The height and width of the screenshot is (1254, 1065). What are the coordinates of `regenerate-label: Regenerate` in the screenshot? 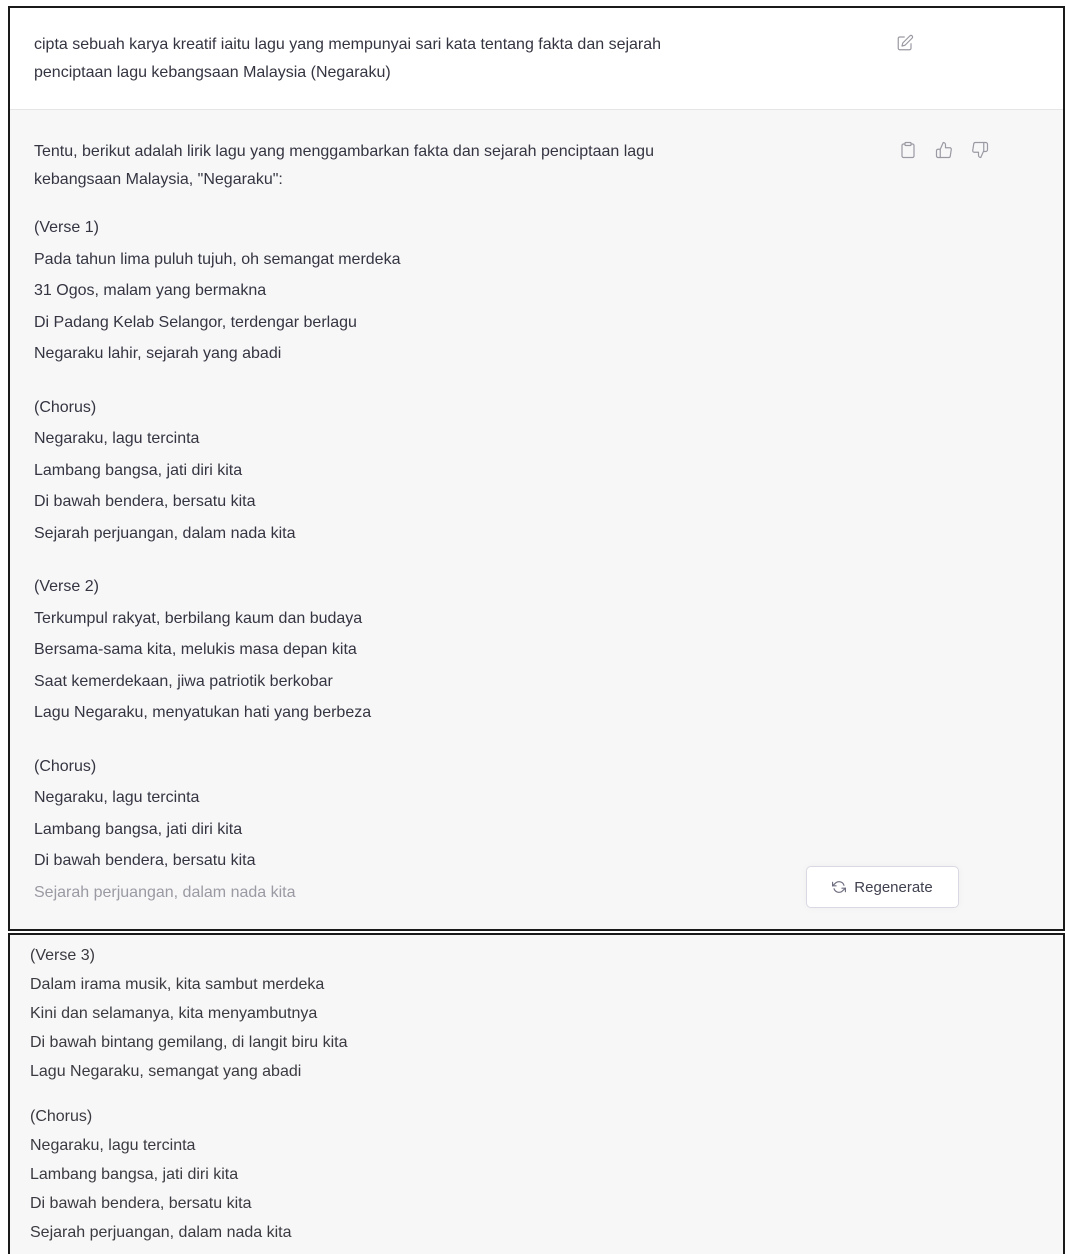 It's located at (893, 887).